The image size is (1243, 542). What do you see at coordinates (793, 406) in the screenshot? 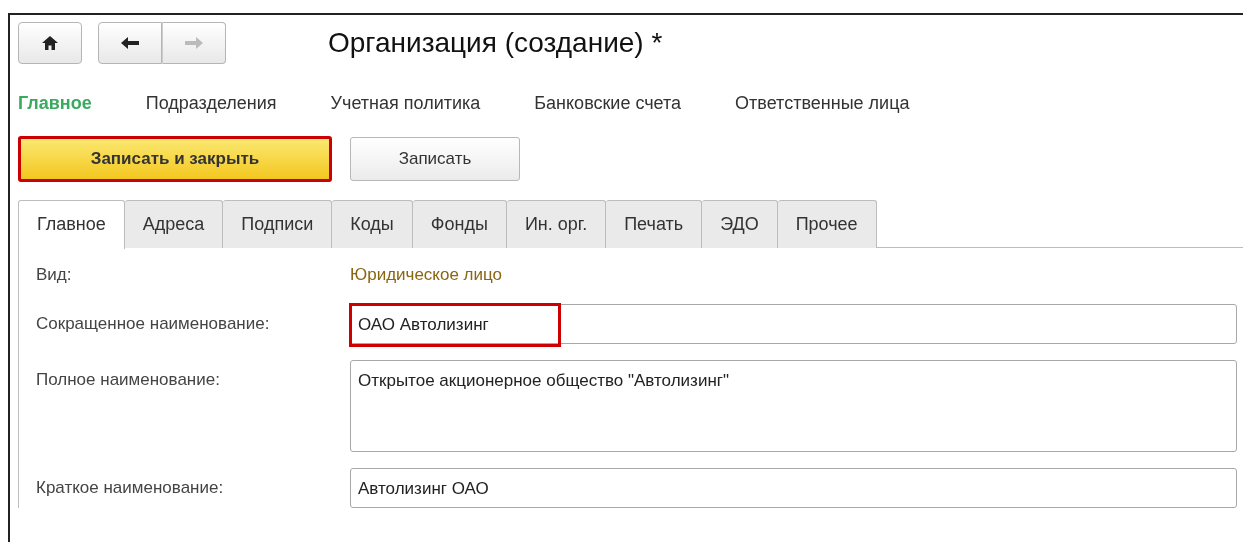
I see `textarea-field: Открытое акционерное общество "Автолизинг"` at bounding box center [793, 406].